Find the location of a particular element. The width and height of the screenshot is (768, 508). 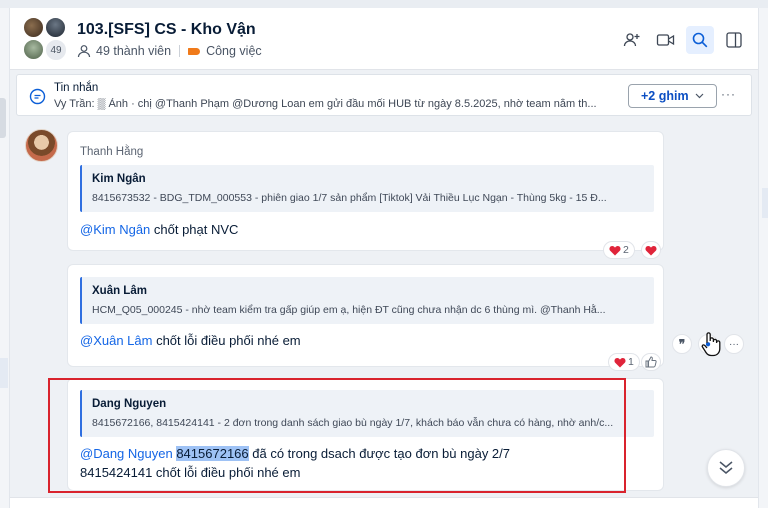

message-text: @Xuân Lâm chốt lỗi điều phối nhé em is located at coordinates (190, 340).